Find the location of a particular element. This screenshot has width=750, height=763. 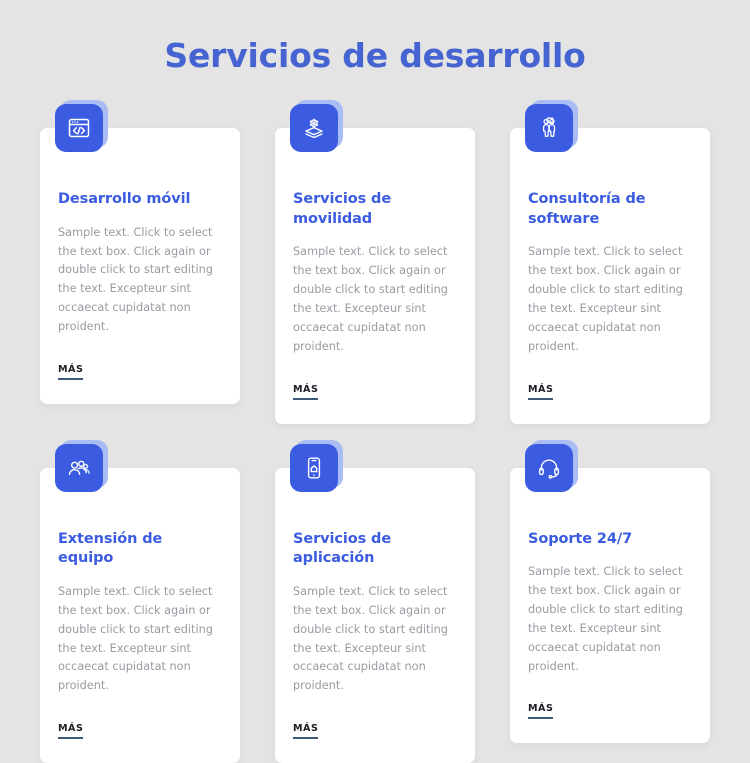

code-window-icon is located at coordinates (81, 126).